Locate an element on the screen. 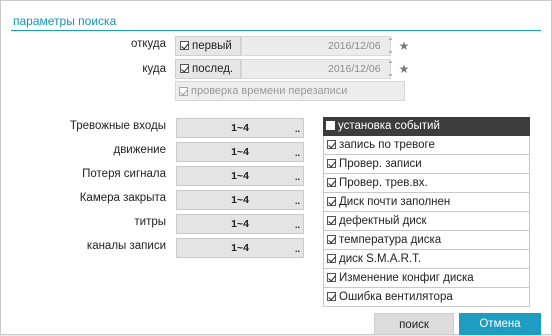 The height and width of the screenshot is (336, 552). from-first-label: первый is located at coordinates (212, 46).